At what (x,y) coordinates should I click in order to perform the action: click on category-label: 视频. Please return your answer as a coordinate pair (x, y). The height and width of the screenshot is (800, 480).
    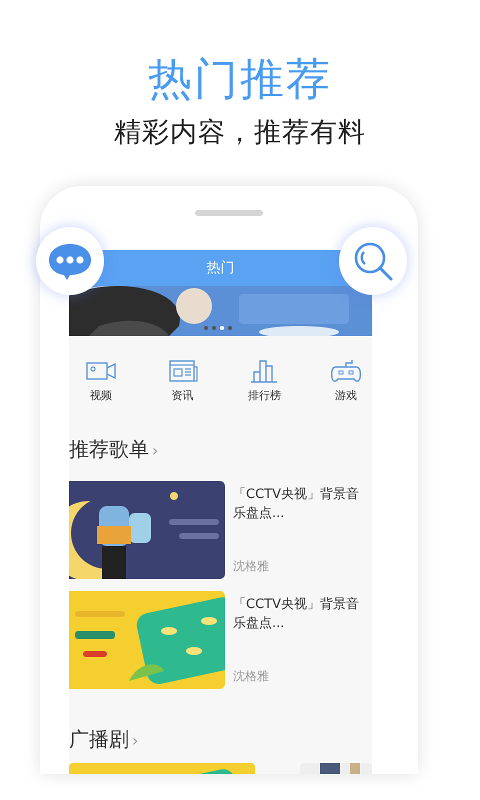
    Looking at the image, I should click on (101, 396).